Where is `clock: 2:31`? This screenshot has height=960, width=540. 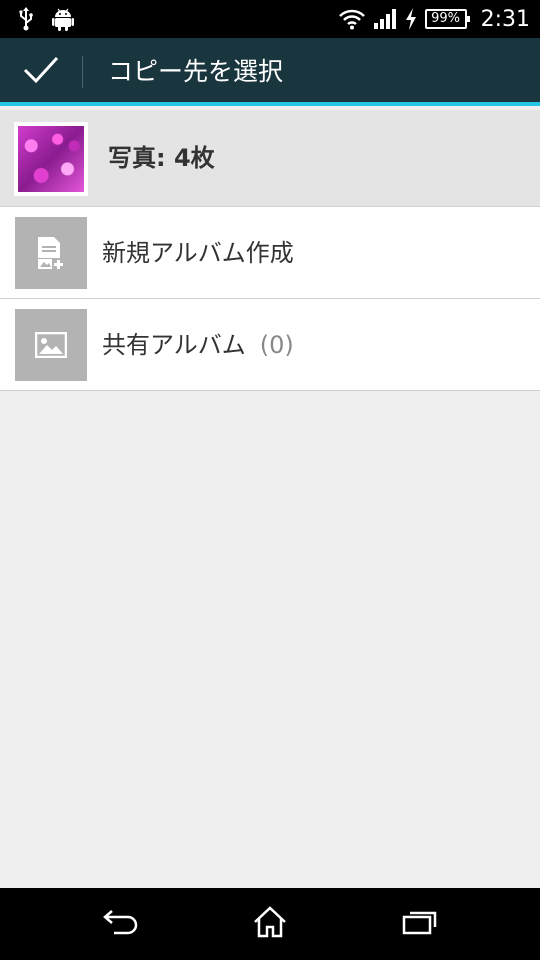
clock: 2:31 is located at coordinates (505, 19).